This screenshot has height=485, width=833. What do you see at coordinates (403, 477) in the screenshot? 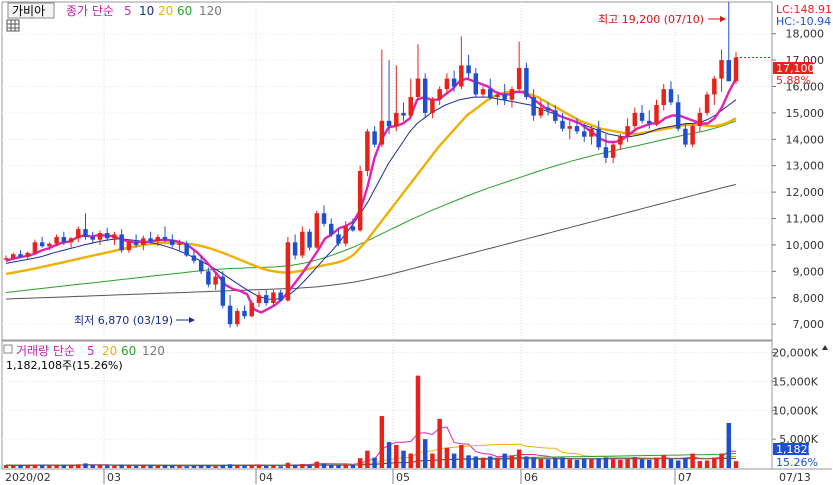
I see `date-tick-label: 05` at bounding box center [403, 477].